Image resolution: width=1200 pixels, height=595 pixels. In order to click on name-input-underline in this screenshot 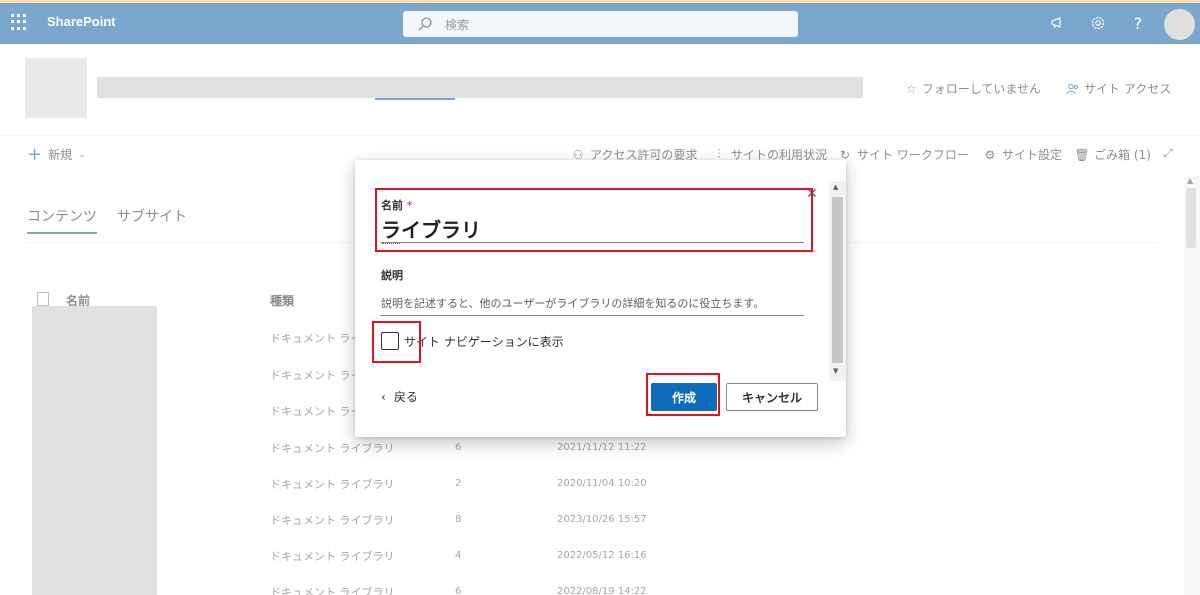, I will do `click(592, 242)`.